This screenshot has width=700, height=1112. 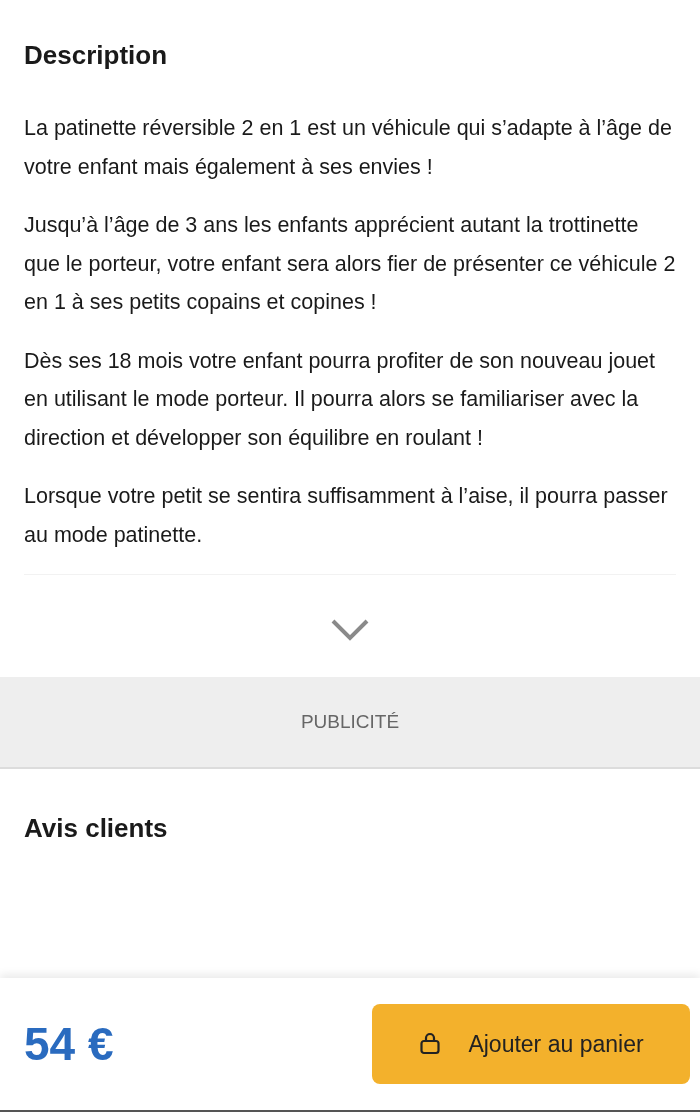 What do you see at coordinates (348, 148) in the screenshot?
I see `description-paragraph: La patinette réversible 2 en 1 est un véhicule qui s’adapte à l’âge de votre enfant mais également à ses envies !` at bounding box center [348, 148].